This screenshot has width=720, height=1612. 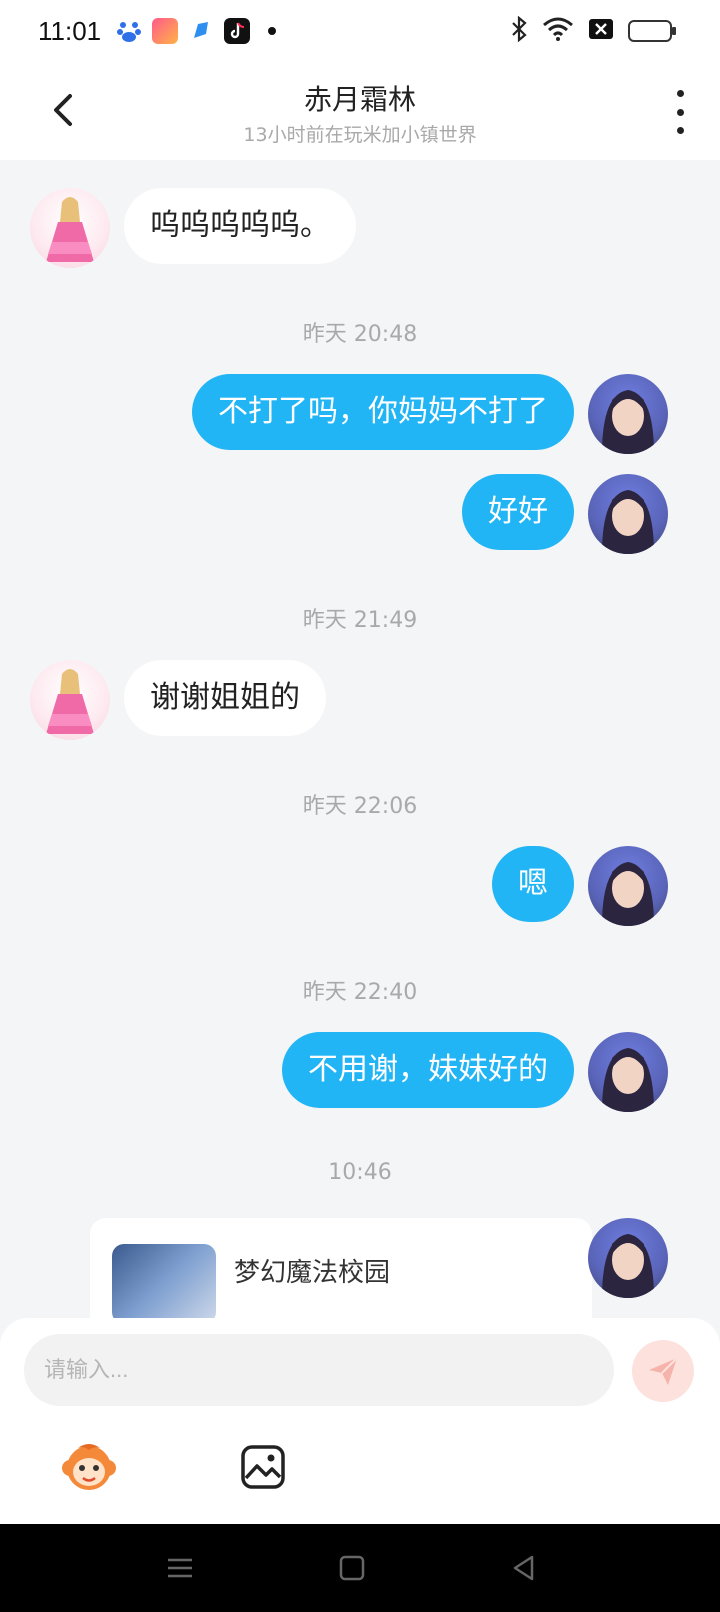 What do you see at coordinates (360, 1421) in the screenshot?
I see `composer` at bounding box center [360, 1421].